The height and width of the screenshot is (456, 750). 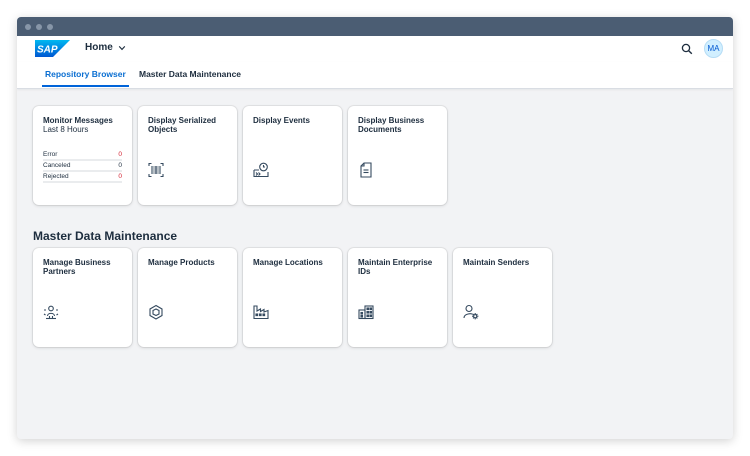 What do you see at coordinates (292, 297) in the screenshot?
I see `tile-manage-locations: Manage Locations` at bounding box center [292, 297].